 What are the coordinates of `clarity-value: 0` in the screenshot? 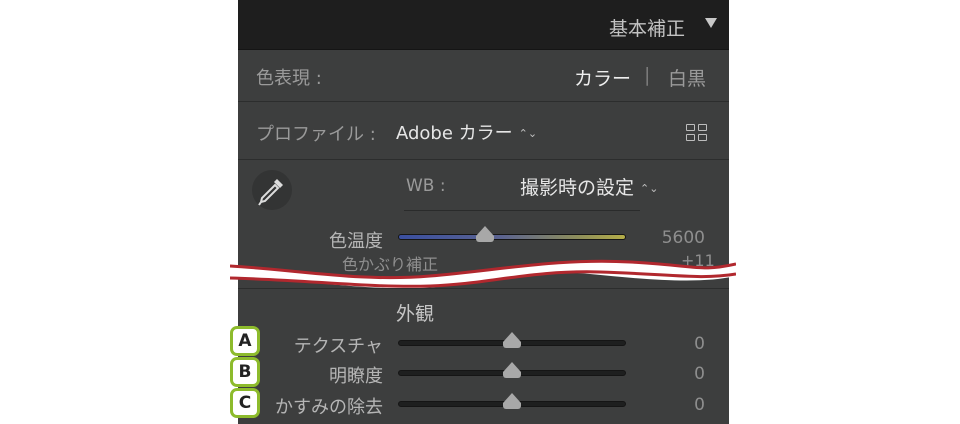 It's located at (699, 374).